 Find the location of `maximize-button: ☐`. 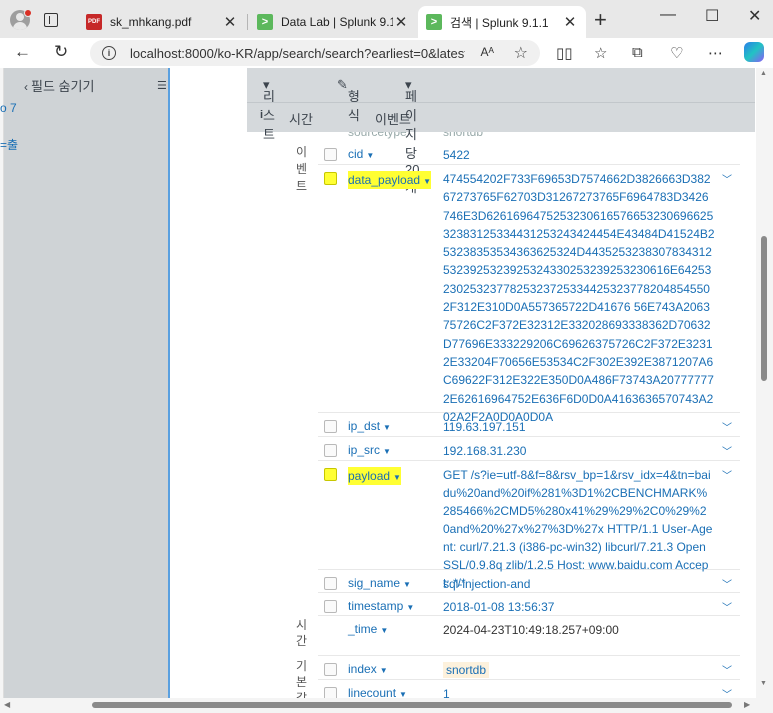

maximize-button: ☐ is located at coordinates (712, 16).